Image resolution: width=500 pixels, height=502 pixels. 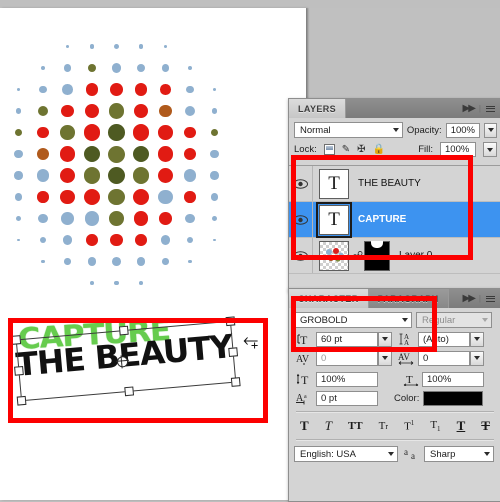 What do you see at coordinates (407, 358) in the screenshot?
I see `tracking-icon: AV` at bounding box center [407, 358].